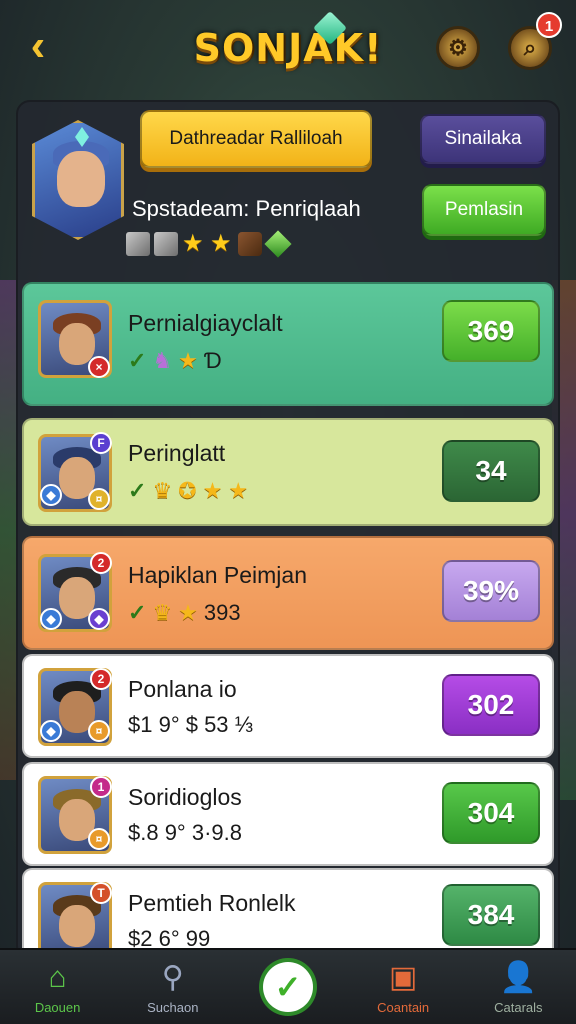  I want to click on back-button: ‹, so click(38, 47).